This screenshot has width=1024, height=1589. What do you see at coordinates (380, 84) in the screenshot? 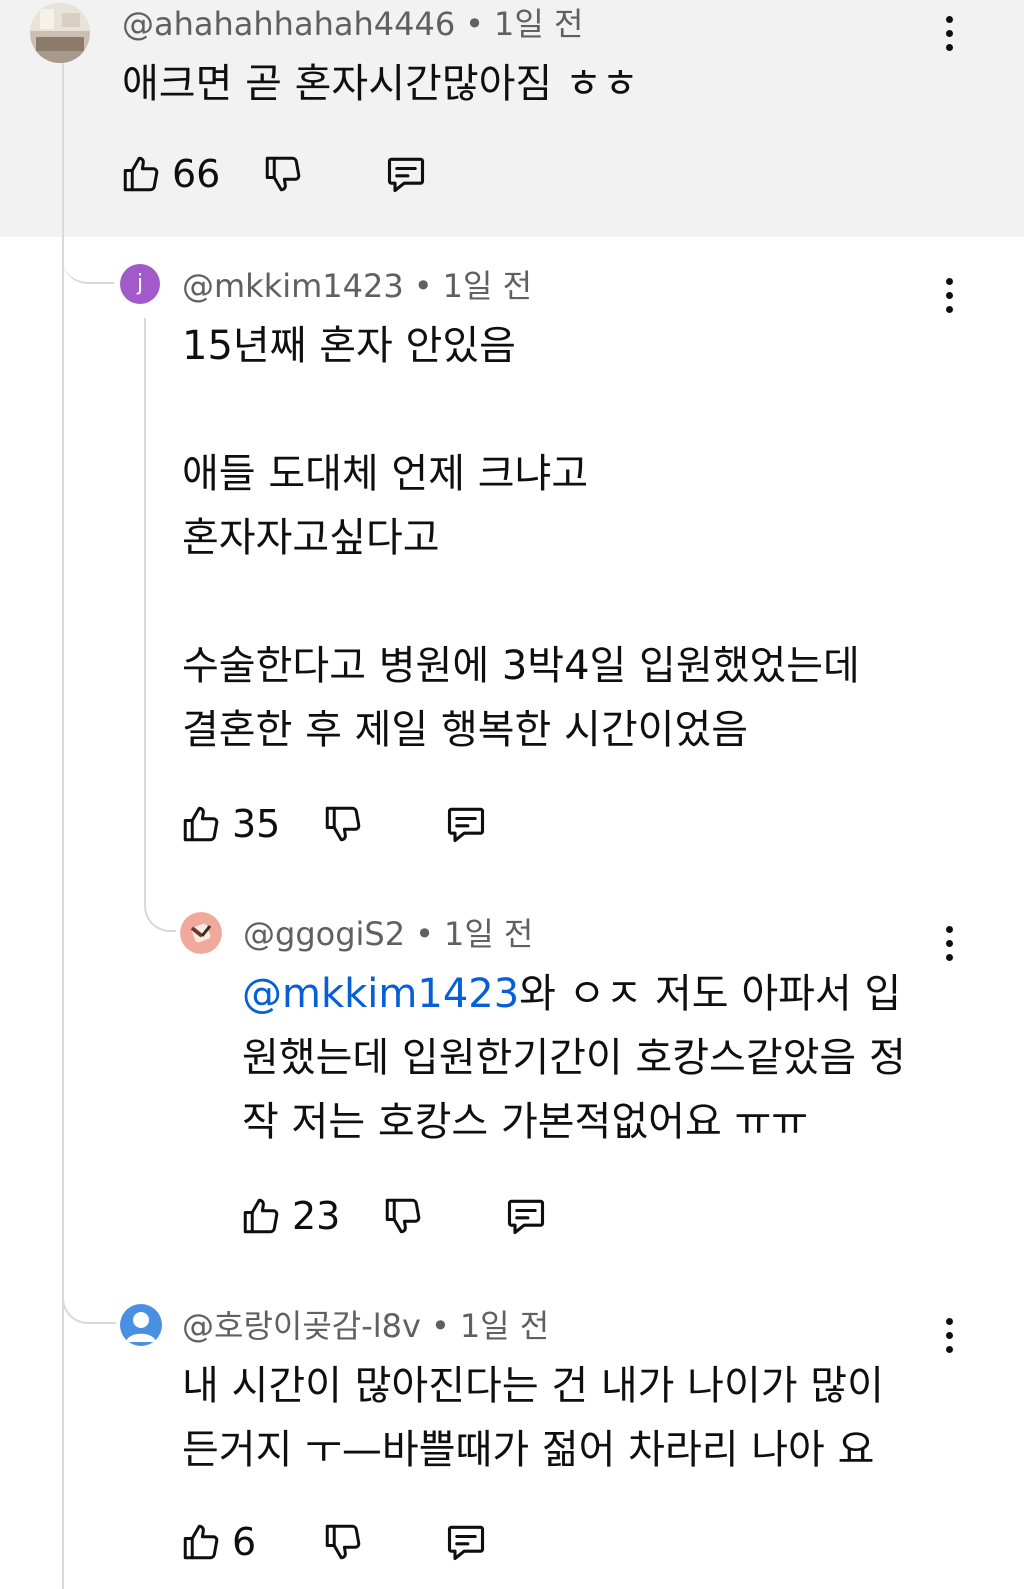
I see `comment-text: 애크면 곧 혼자시간많아짐 ㅎㅎ` at bounding box center [380, 84].